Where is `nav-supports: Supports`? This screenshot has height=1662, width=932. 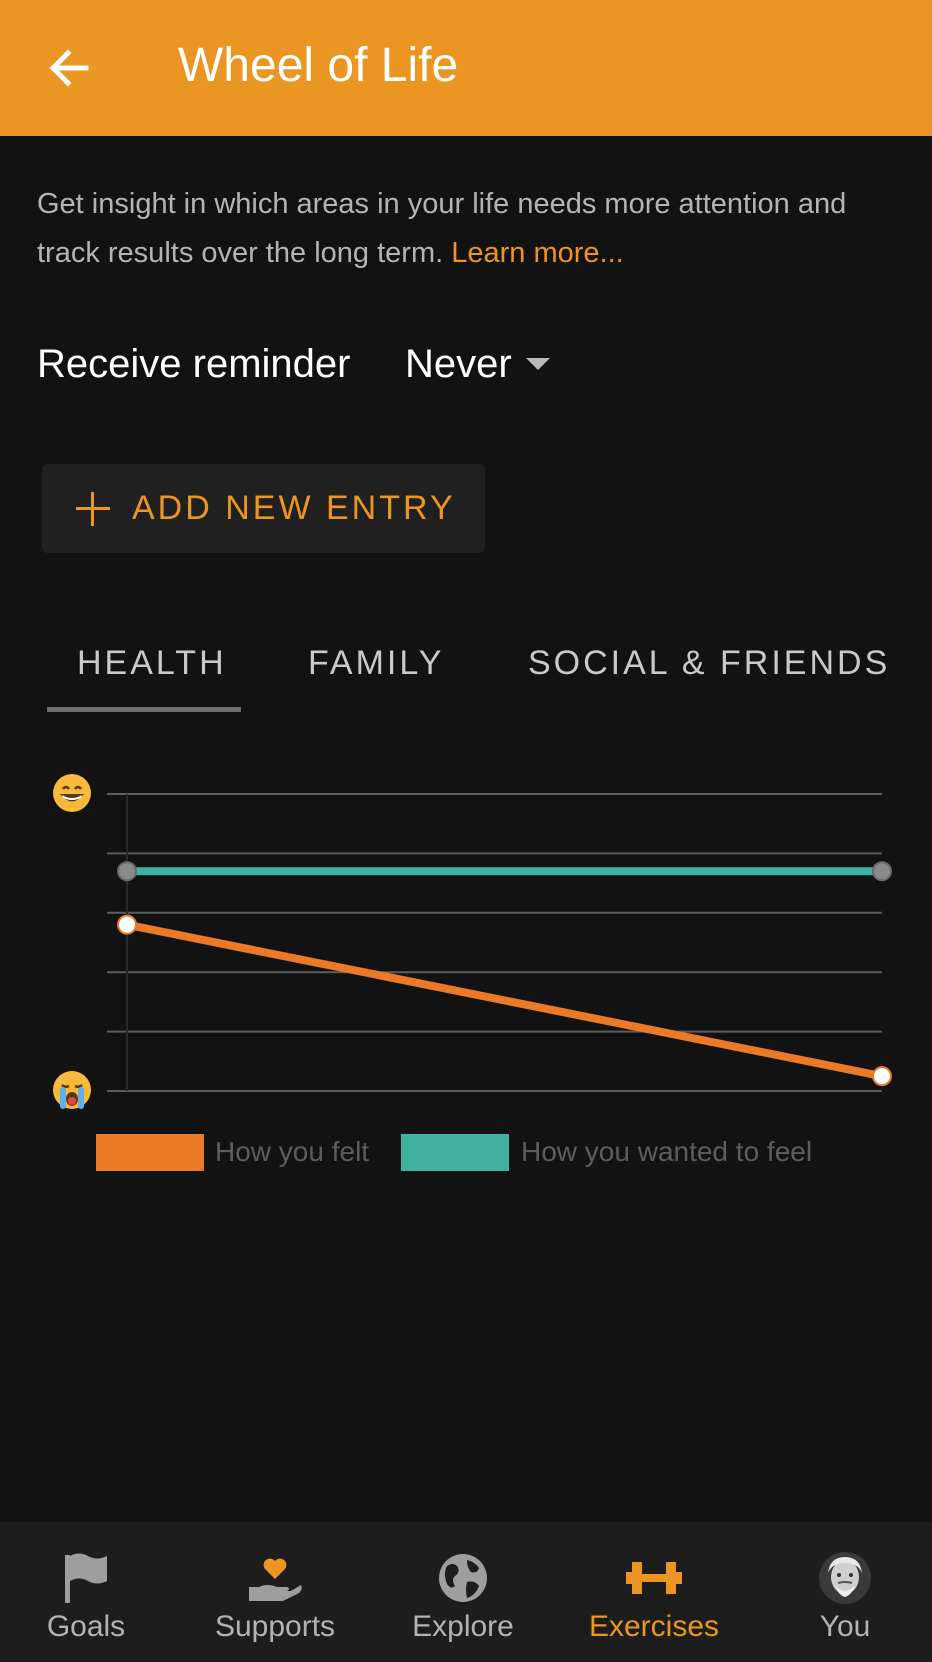 nav-supports: Supports is located at coordinates (275, 1592).